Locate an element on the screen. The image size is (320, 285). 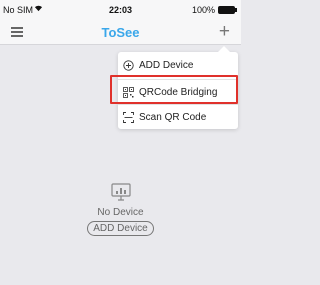
battery-percent: 100% is located at coordinates (203, 10).